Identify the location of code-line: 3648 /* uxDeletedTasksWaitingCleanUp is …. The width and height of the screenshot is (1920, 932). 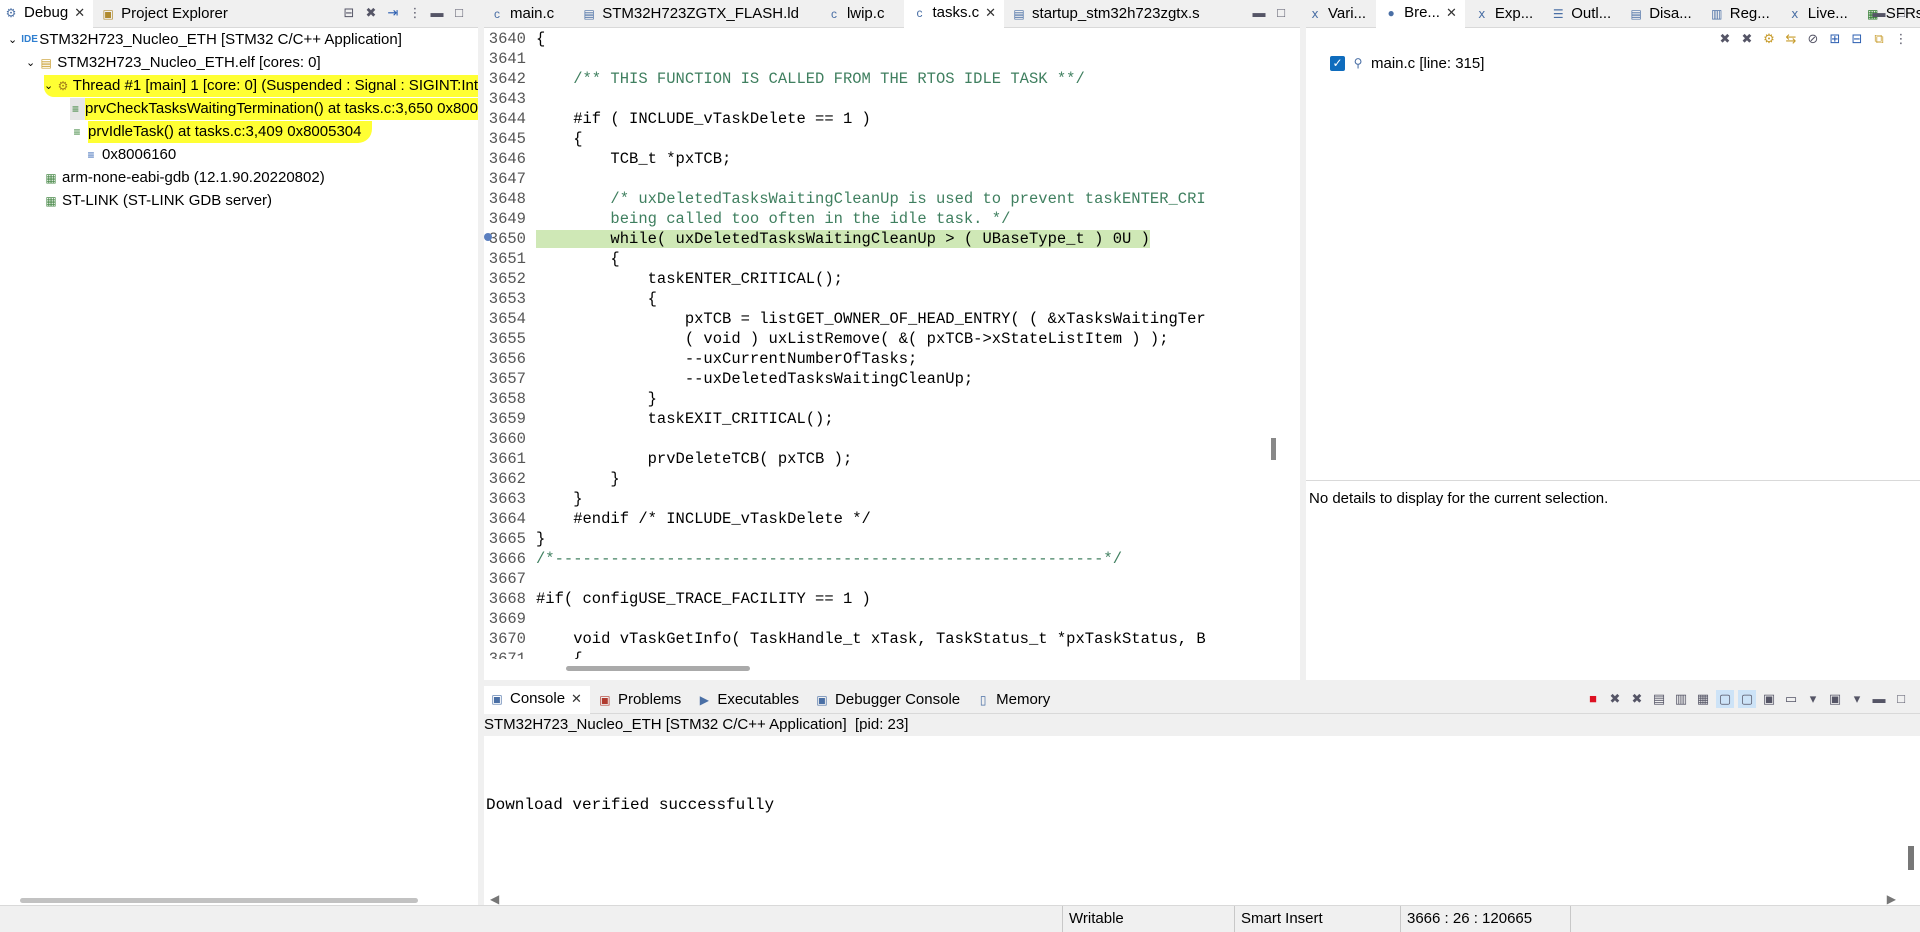
(874, 199).